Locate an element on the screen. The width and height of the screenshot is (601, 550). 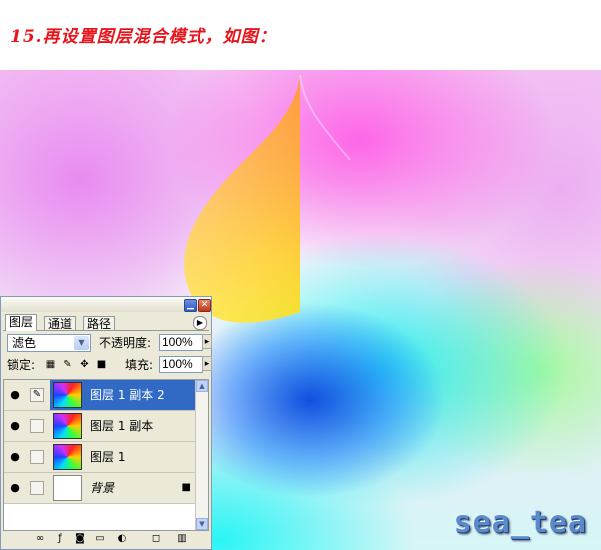
lock-transparency-icon: ▦ is located at coordinates (50, 364).